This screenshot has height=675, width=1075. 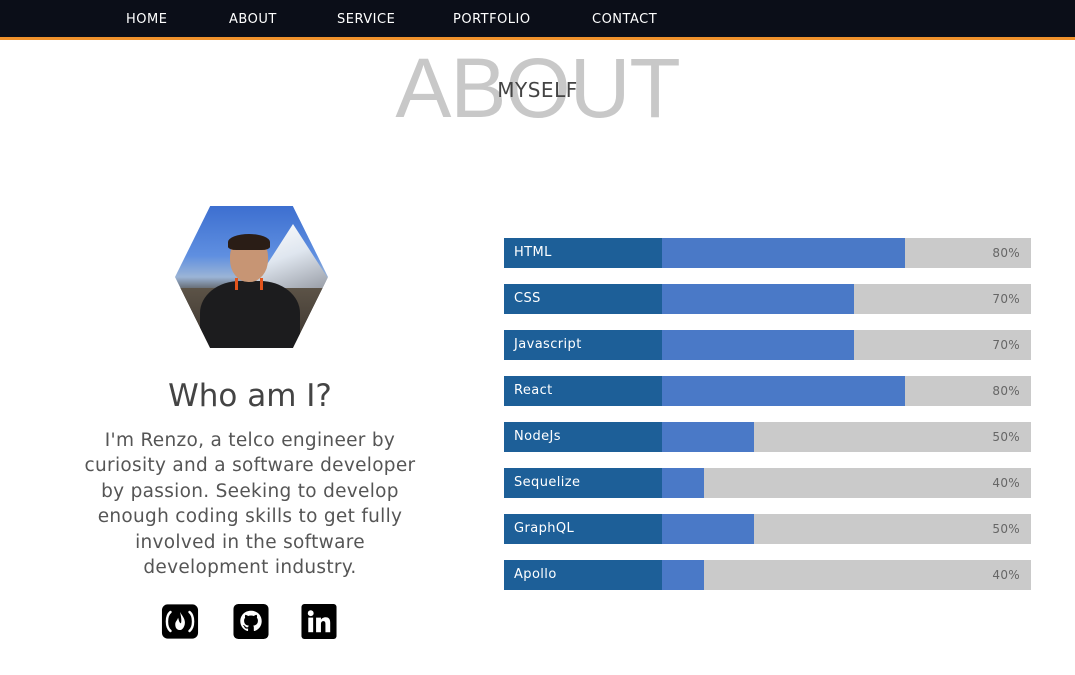 What do you see at coordinates (767, 345) in the screenshot?
I see `skill-bar-javascript: Javascript 70%` at bounding box center [767, 345].